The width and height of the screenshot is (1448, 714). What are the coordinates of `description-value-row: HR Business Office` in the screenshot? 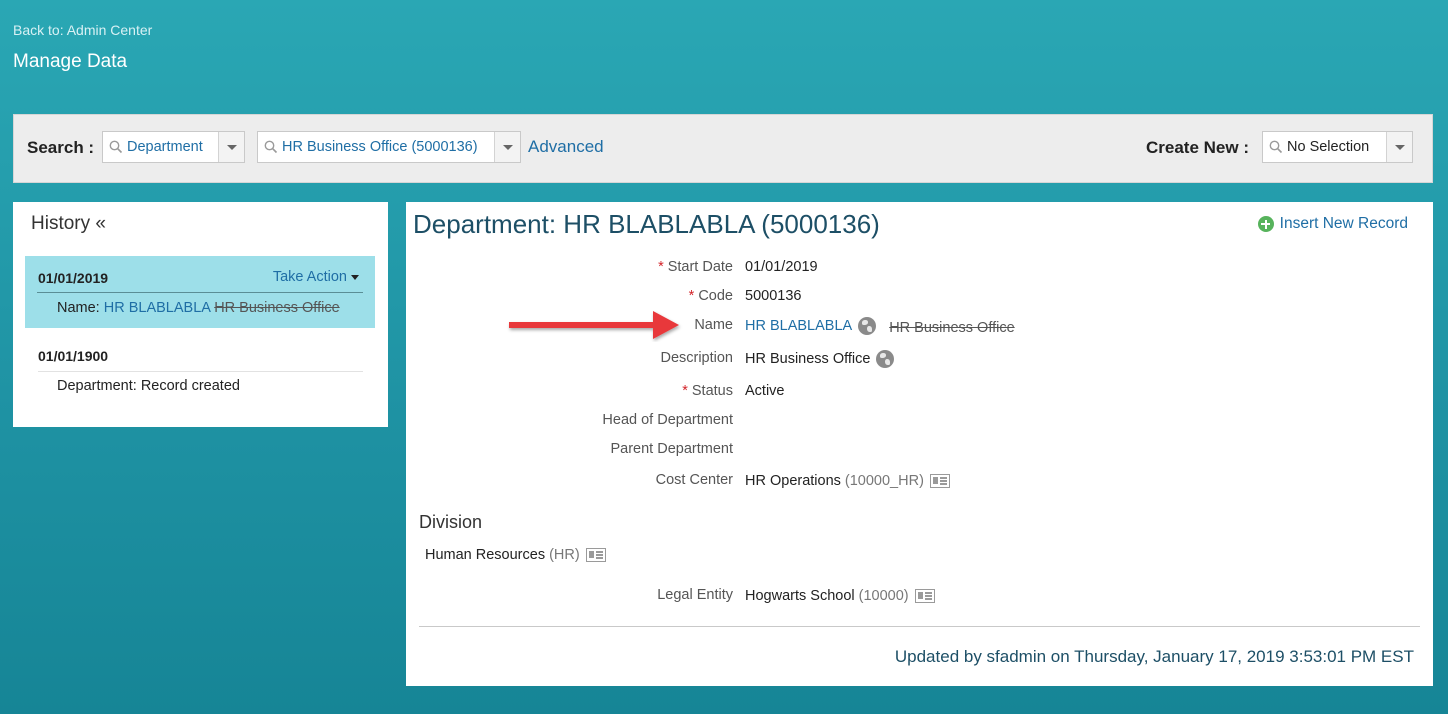 It's located at (820, 359).